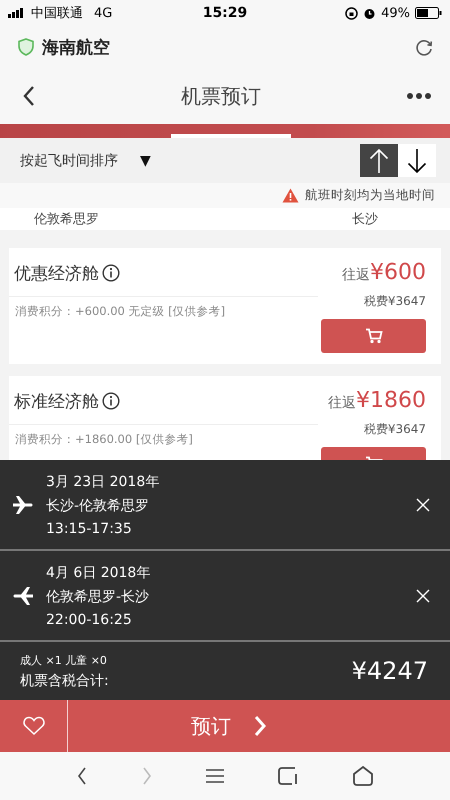 The image size is (450, 800). What do you see at coordinates (64, 660) in the screenshot?
I see `passenger-count: 成人 ×1 儿童 ×0` at bounding box center [64, 660].